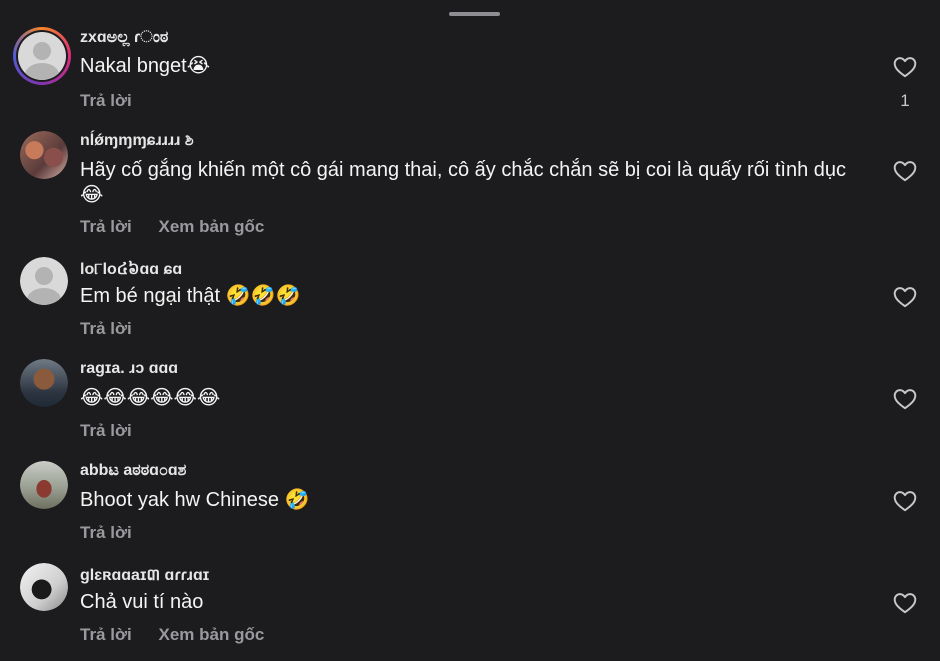 The image size is (940, 661). I want to click on bw-photo-avatar, so click(44, 587).